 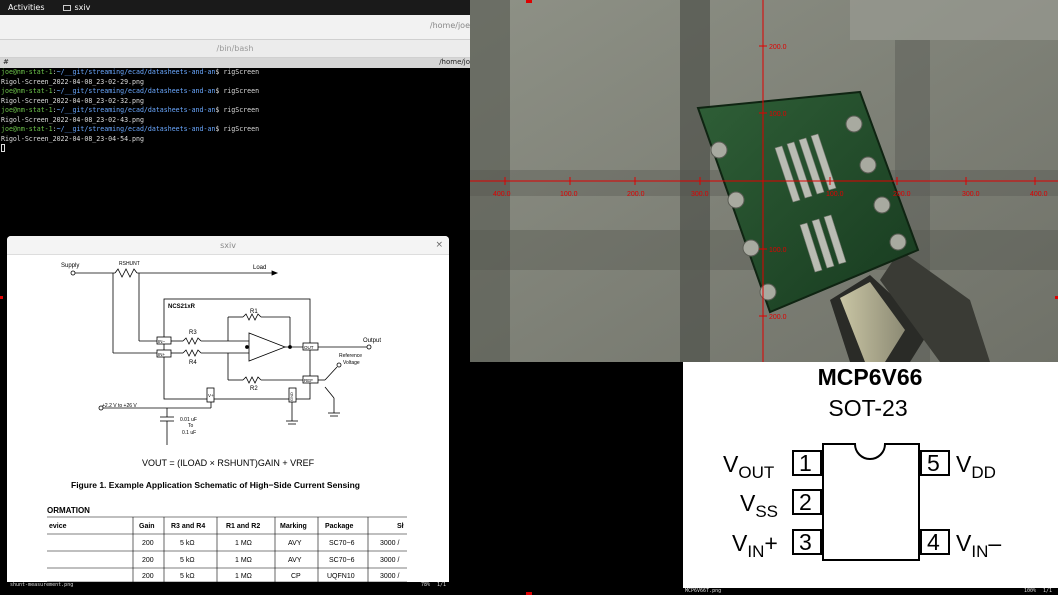 I want to click on schematic-label: R1, so click(x=254, y=312).